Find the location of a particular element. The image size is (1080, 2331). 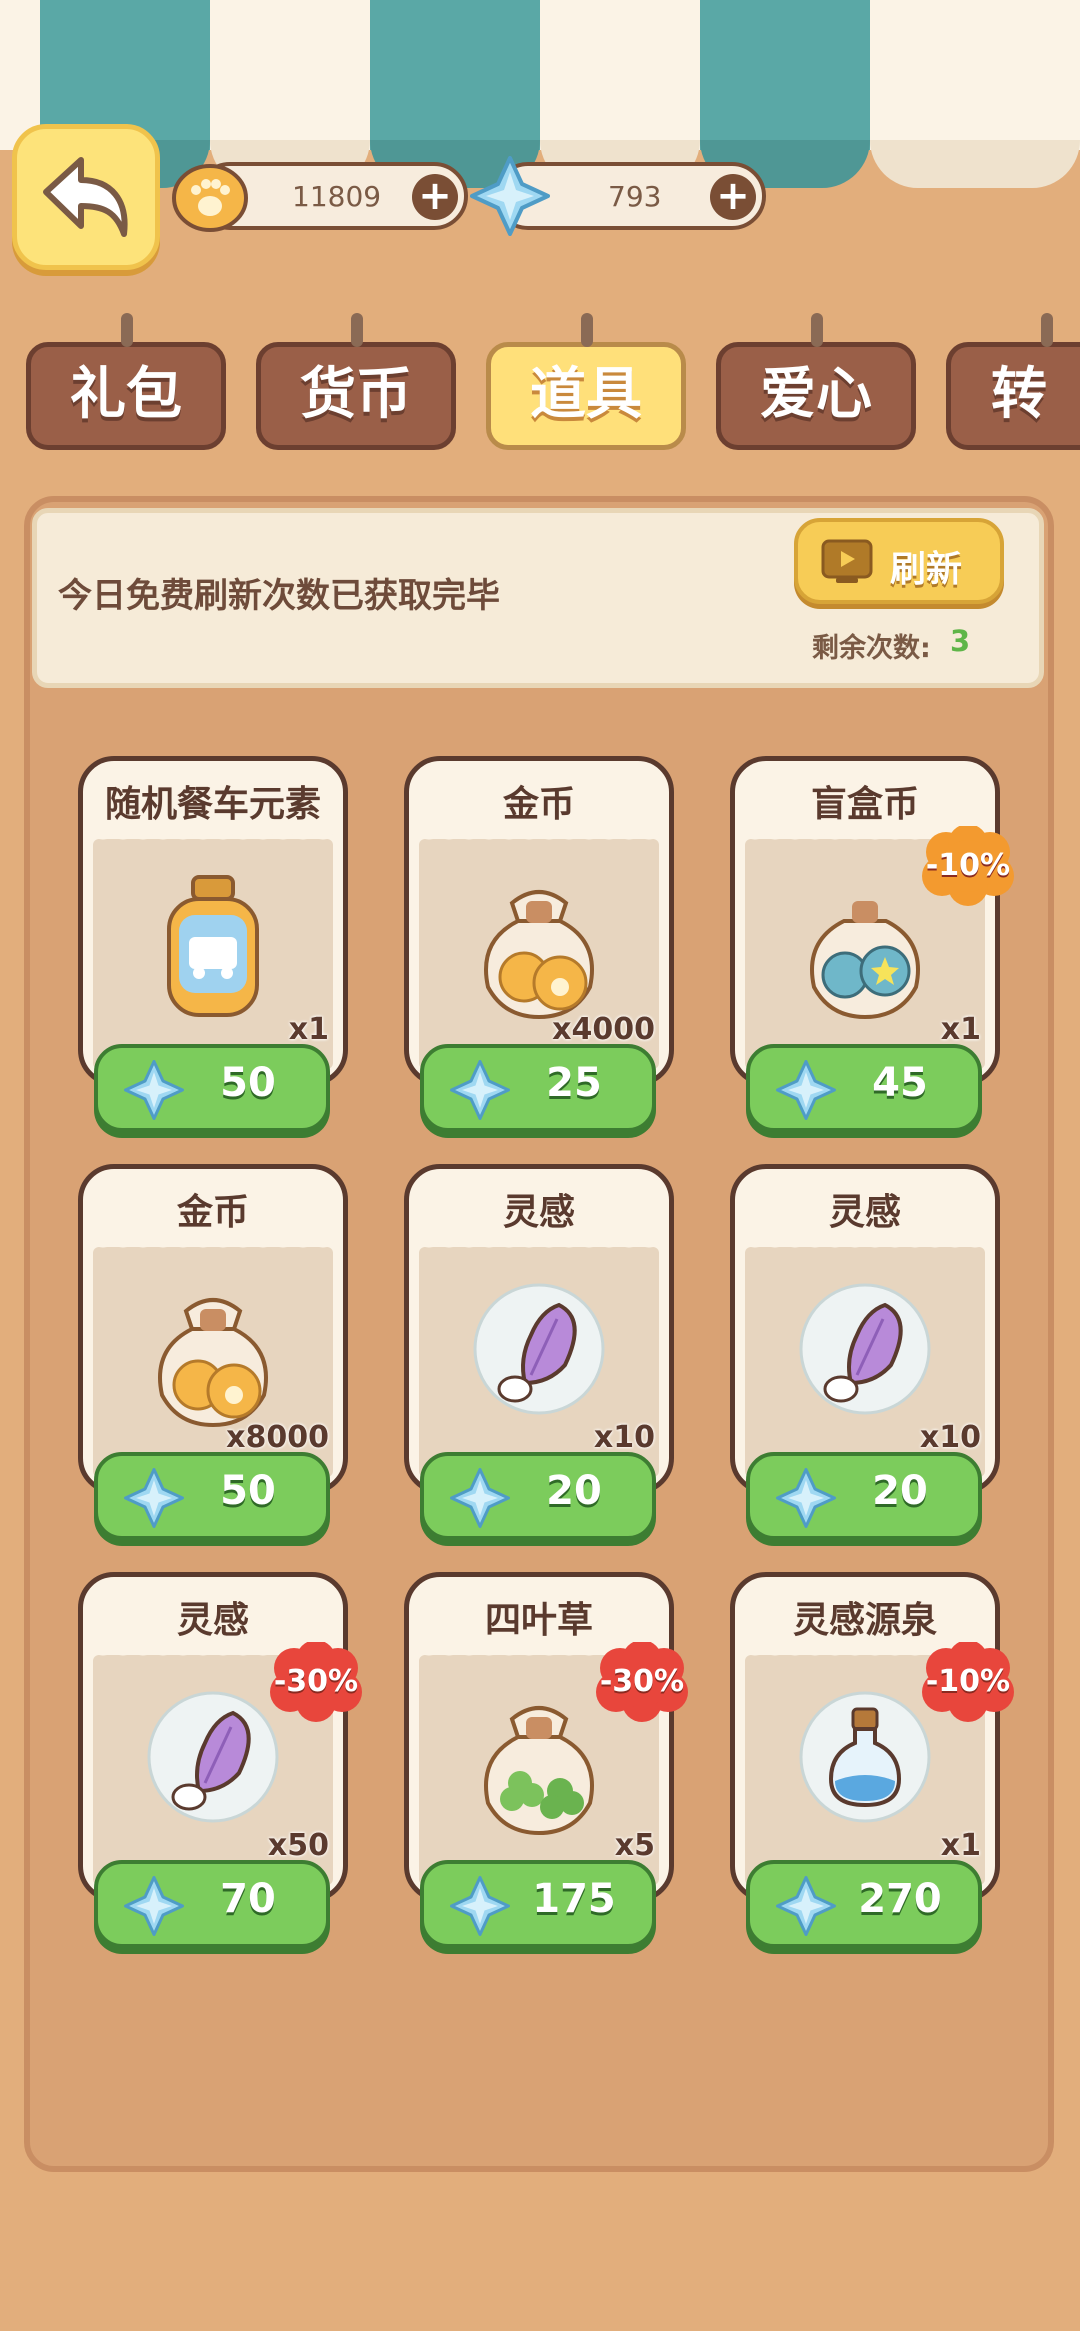

back-button is located at coordinates (86, 197).